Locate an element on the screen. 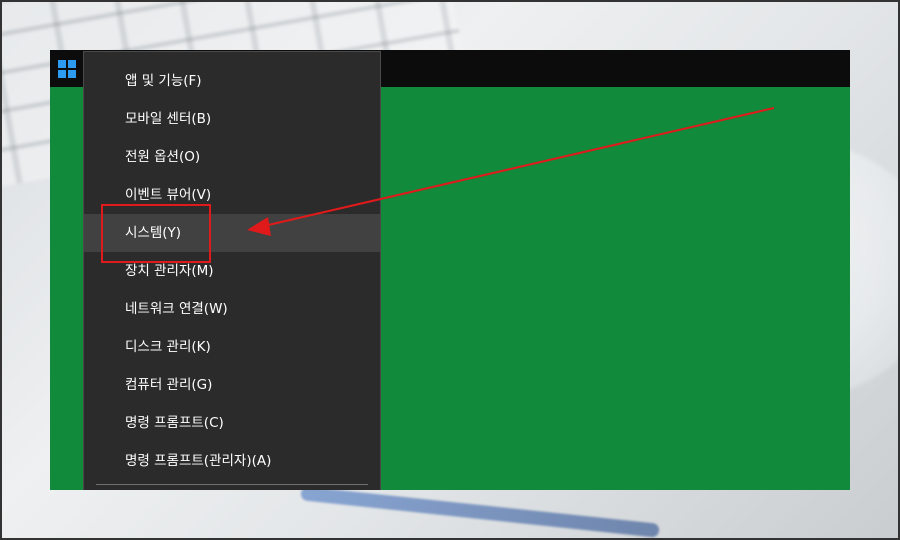 The height and width of the screenshot is (540, 900). start-button is located at coordinates (67, 68).